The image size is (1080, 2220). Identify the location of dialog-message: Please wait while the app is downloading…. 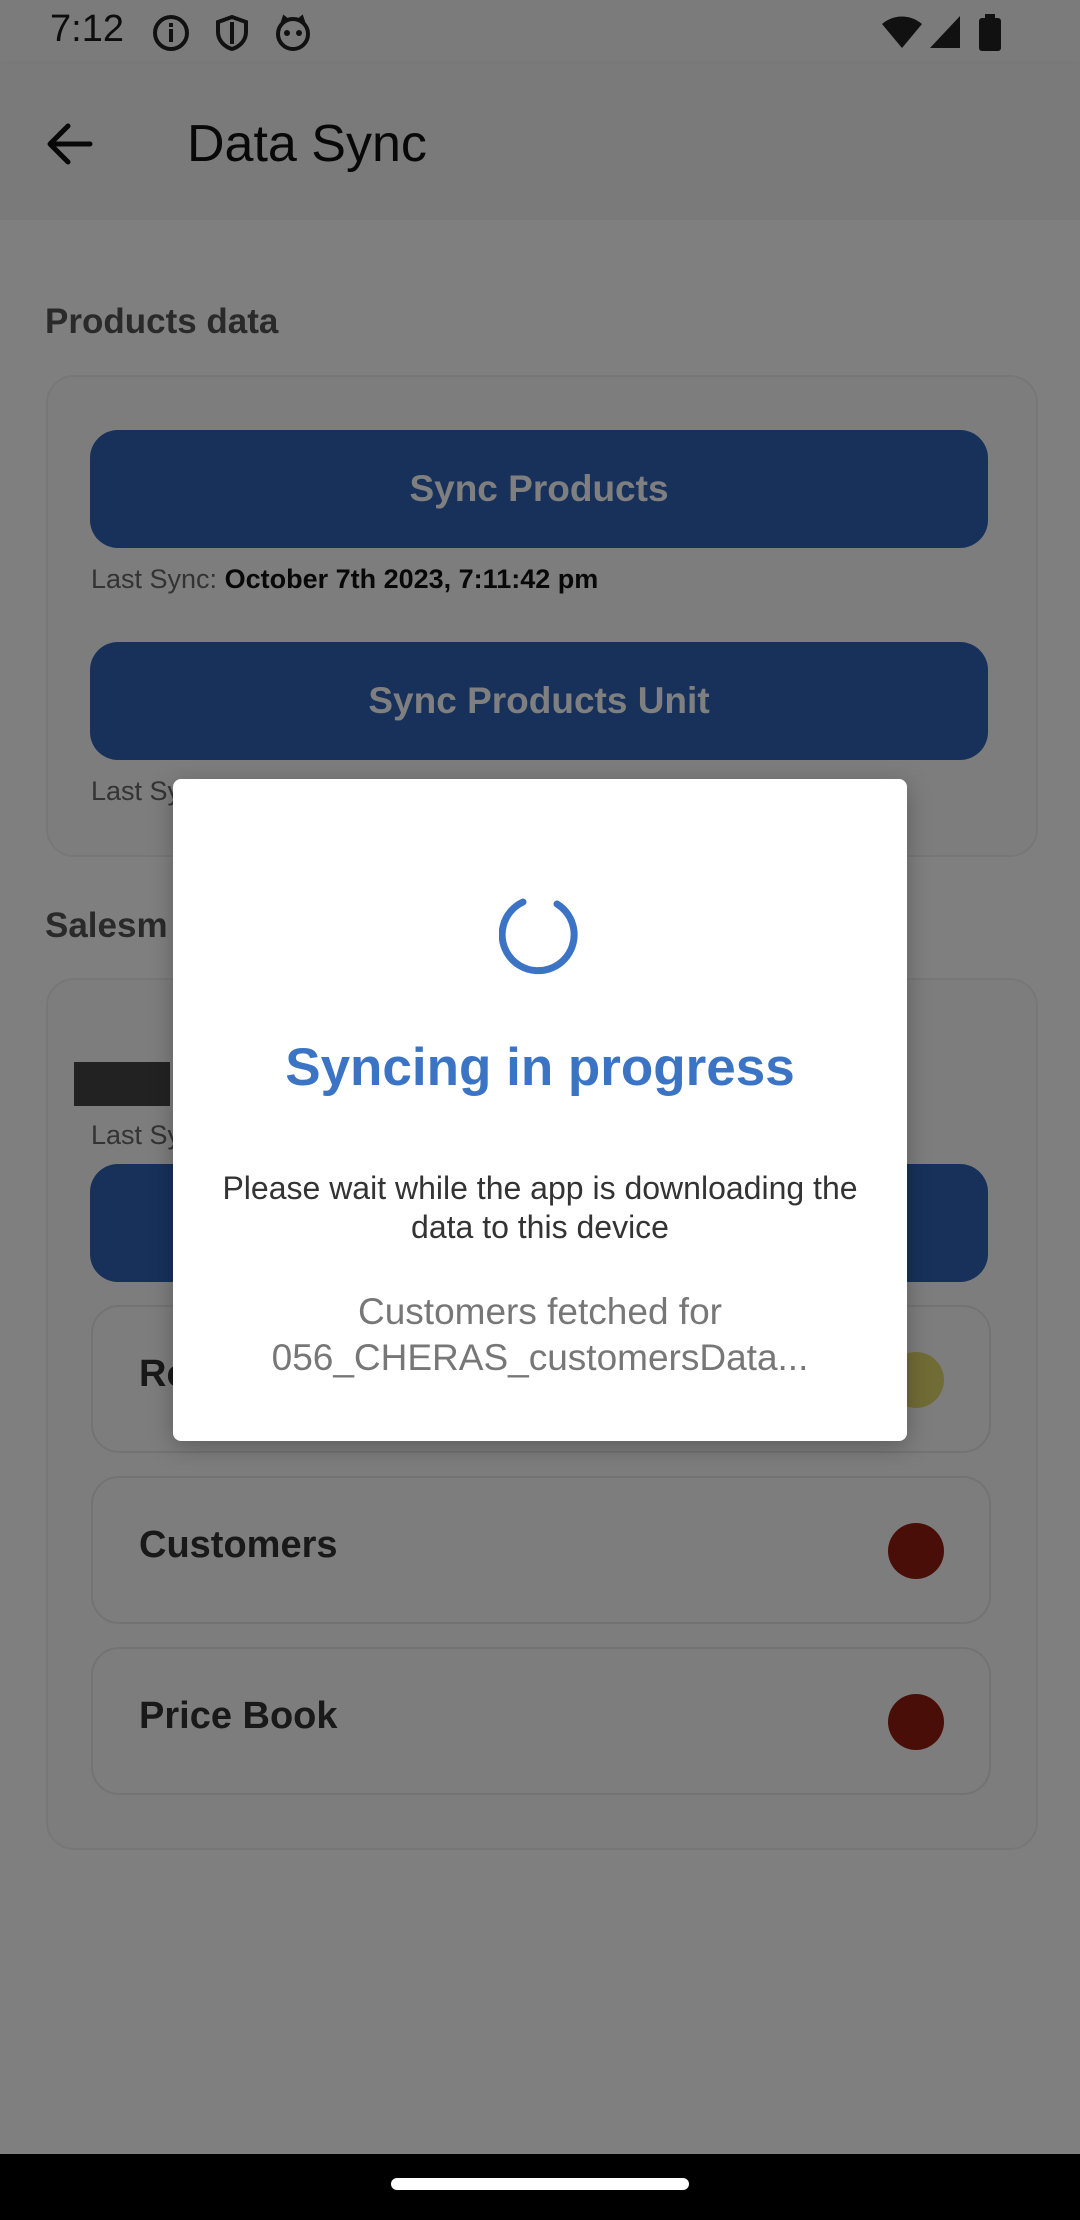
(540, 1207).